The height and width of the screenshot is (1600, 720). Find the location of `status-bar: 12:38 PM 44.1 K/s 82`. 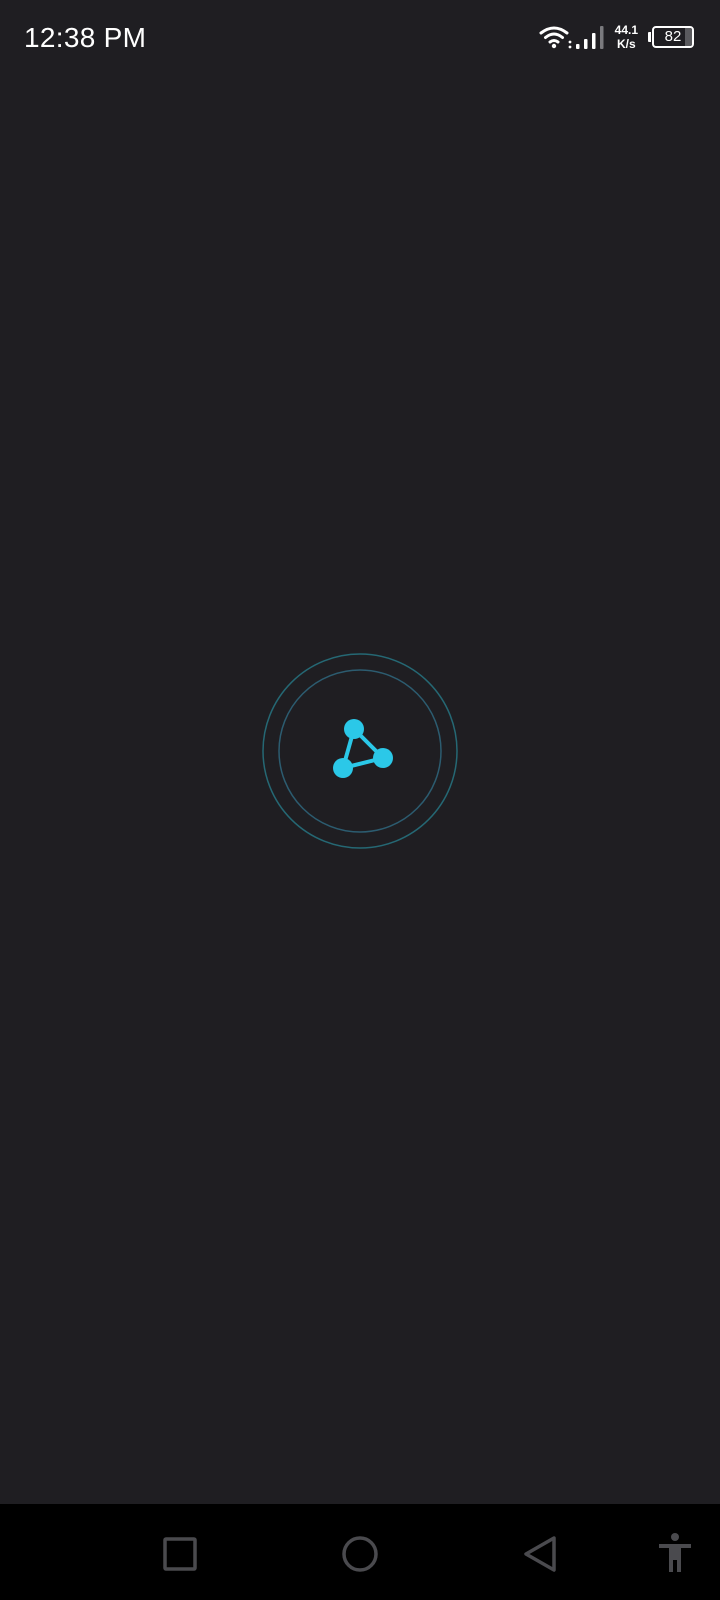

status-bar: 12:38 PM 44.1 K/s 82 is located at coordinates (360, 37).